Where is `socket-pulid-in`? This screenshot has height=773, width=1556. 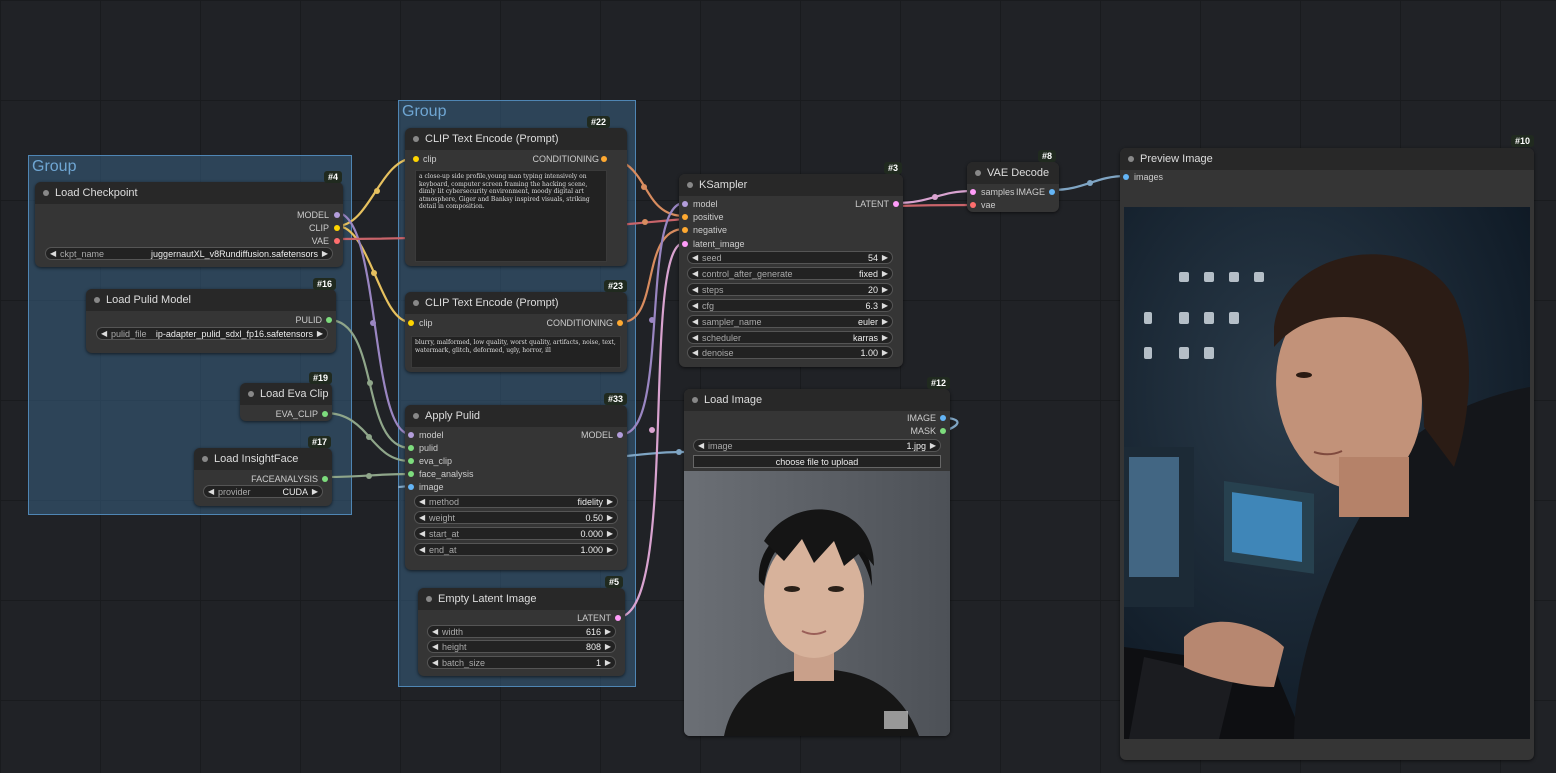 socket-pulid-in is located at coordinates (411, 448).